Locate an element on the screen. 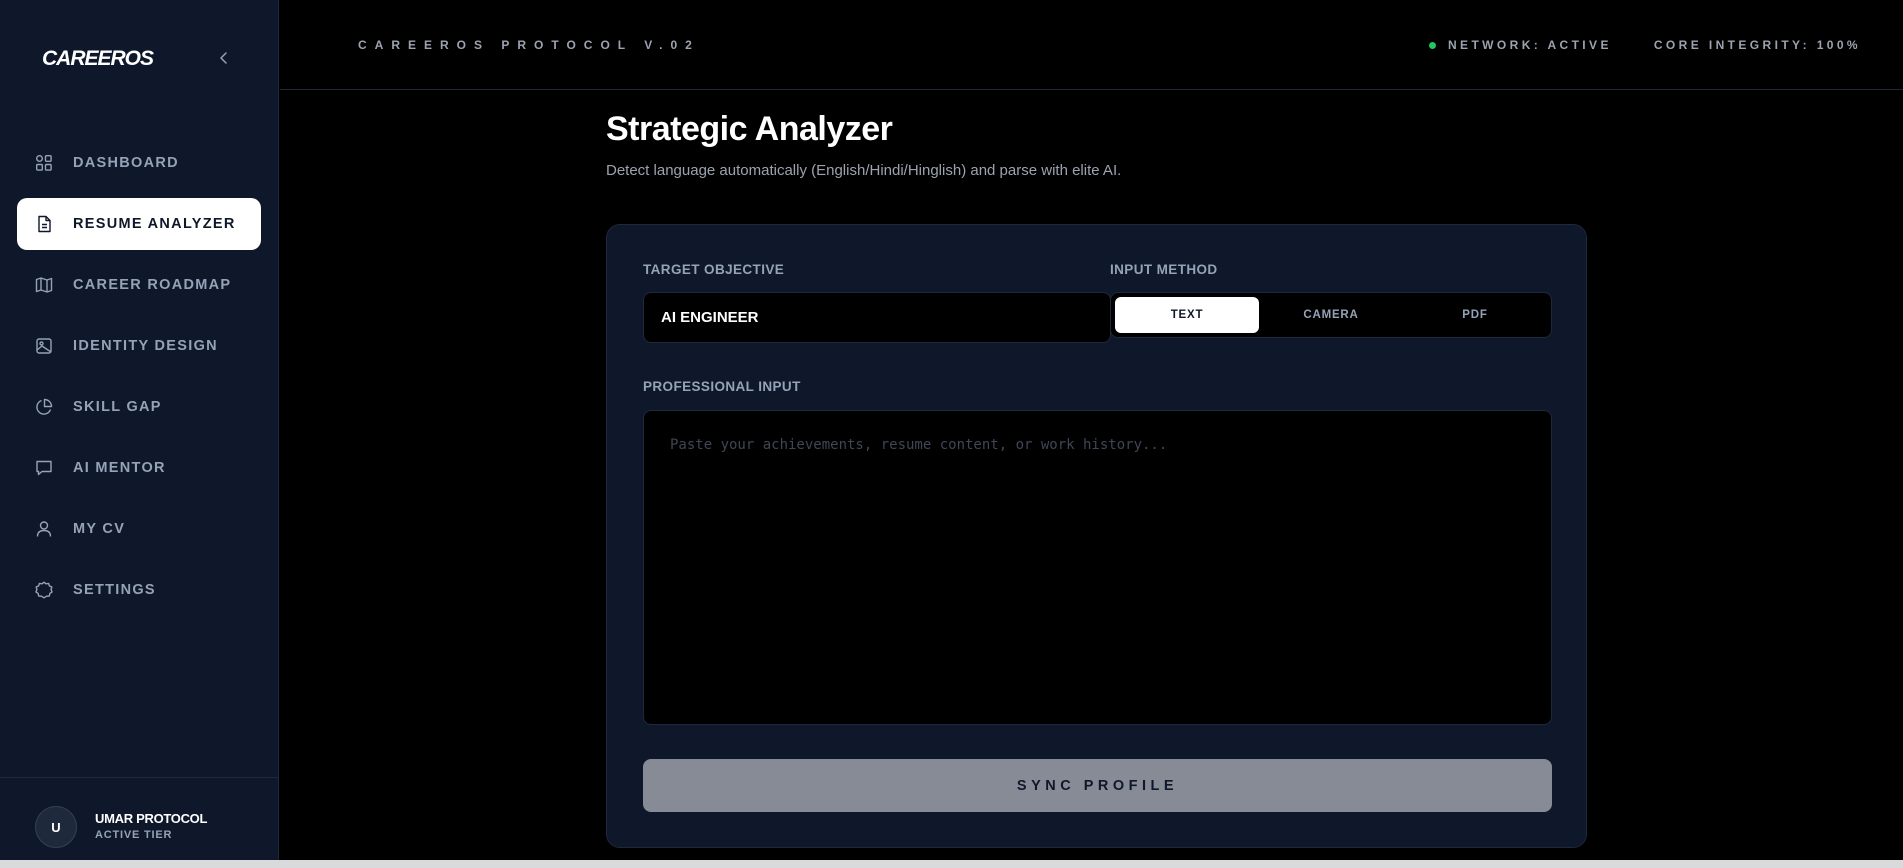  pie-chart-icon is located at coordinates (44, 407).